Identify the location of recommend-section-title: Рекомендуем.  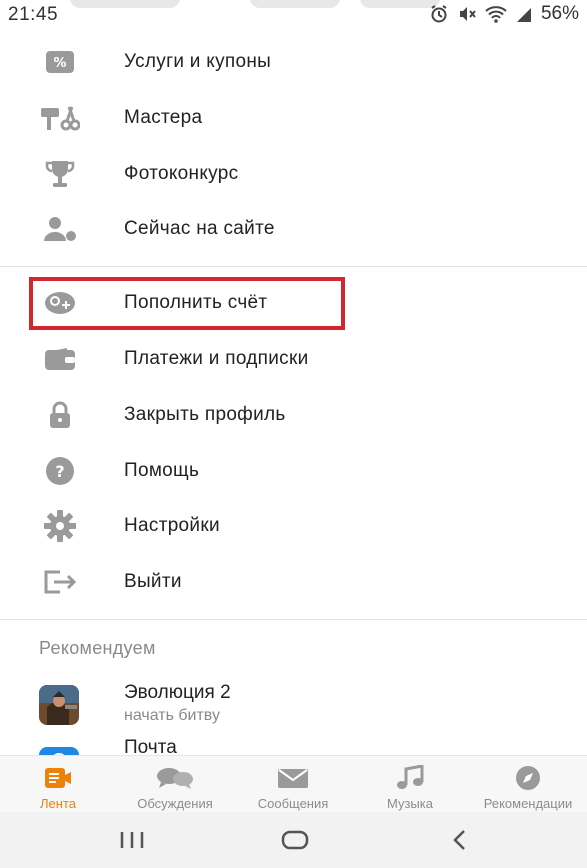
(97, 648).